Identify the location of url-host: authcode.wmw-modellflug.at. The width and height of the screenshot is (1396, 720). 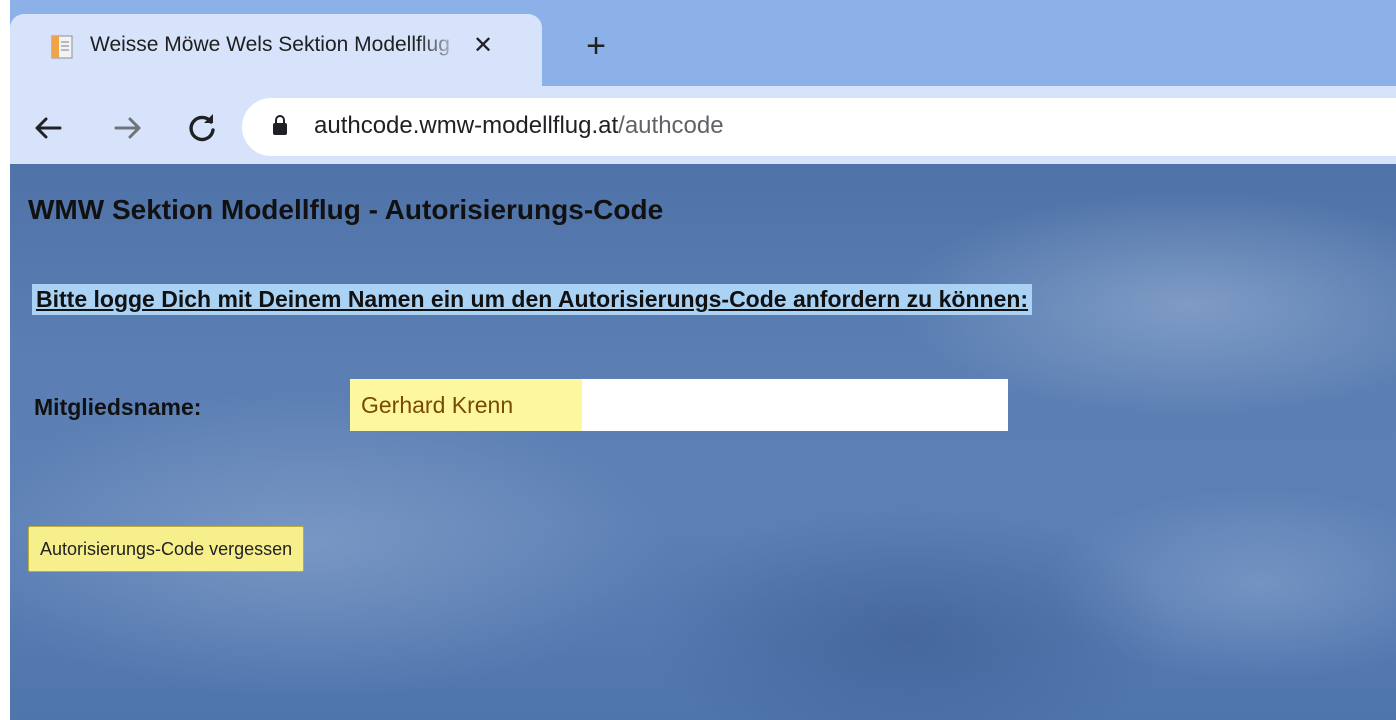
(466, 125).